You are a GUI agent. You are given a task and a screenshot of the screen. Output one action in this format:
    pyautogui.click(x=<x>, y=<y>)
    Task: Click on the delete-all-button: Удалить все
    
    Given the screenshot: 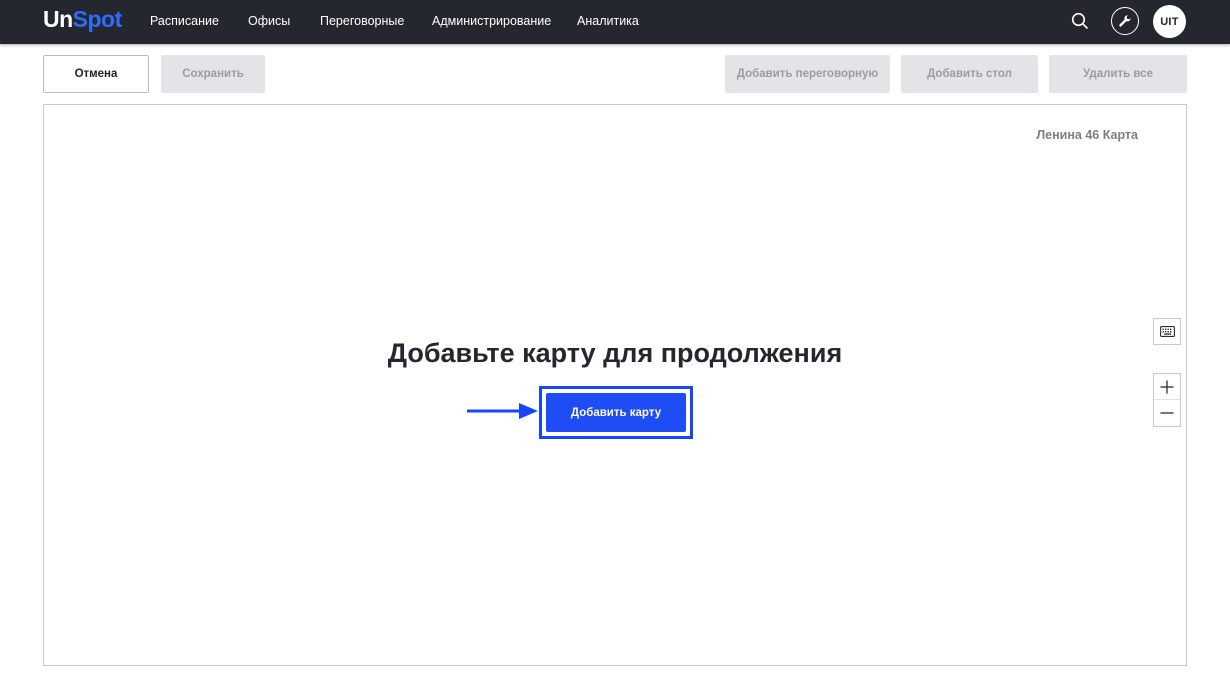 What is the action you would take?
    pyautogui.click(x=1118, y=74)
    